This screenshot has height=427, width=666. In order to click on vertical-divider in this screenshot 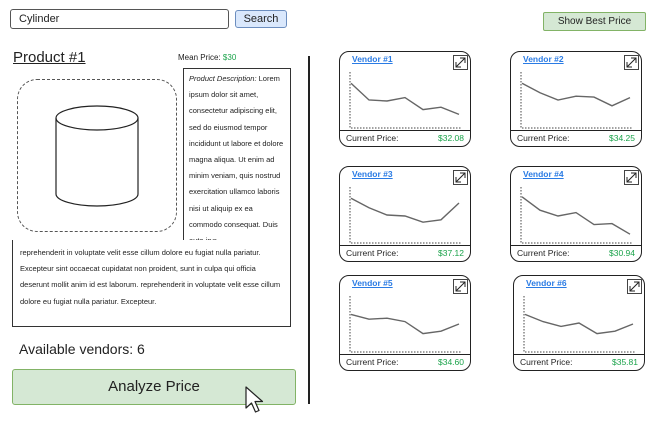, I will do `click(309, 230)`.